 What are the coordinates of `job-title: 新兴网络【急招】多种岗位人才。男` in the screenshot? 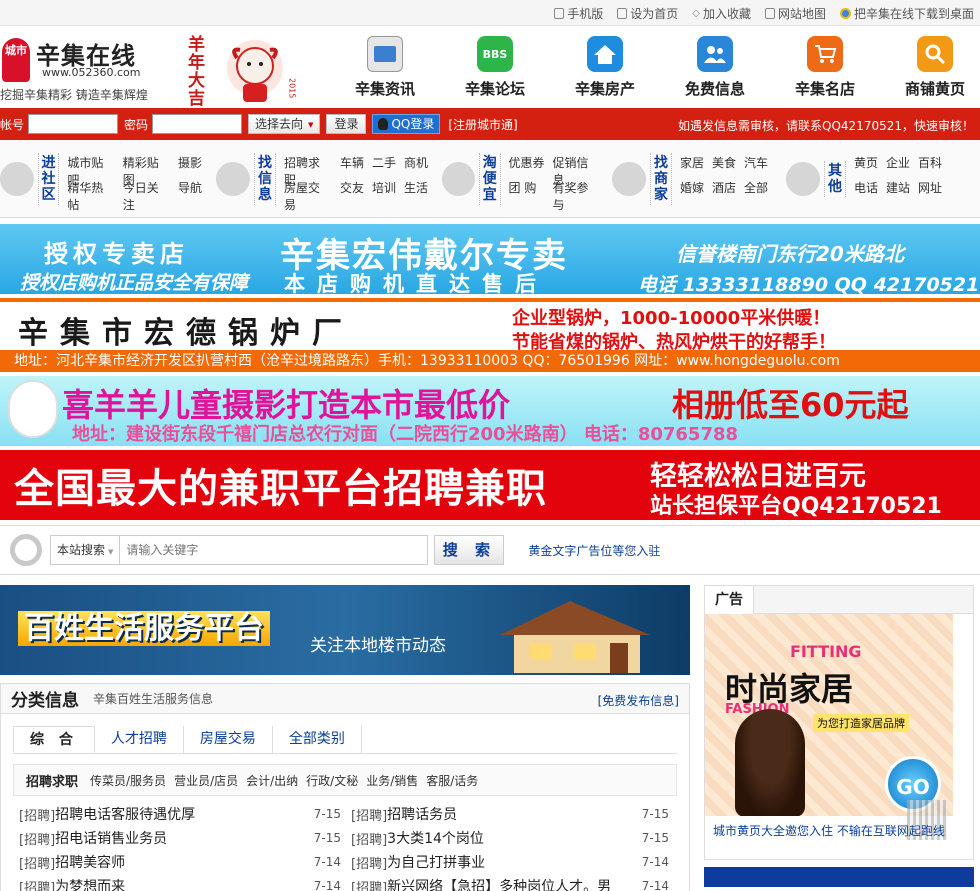 It's located at (499, 883).